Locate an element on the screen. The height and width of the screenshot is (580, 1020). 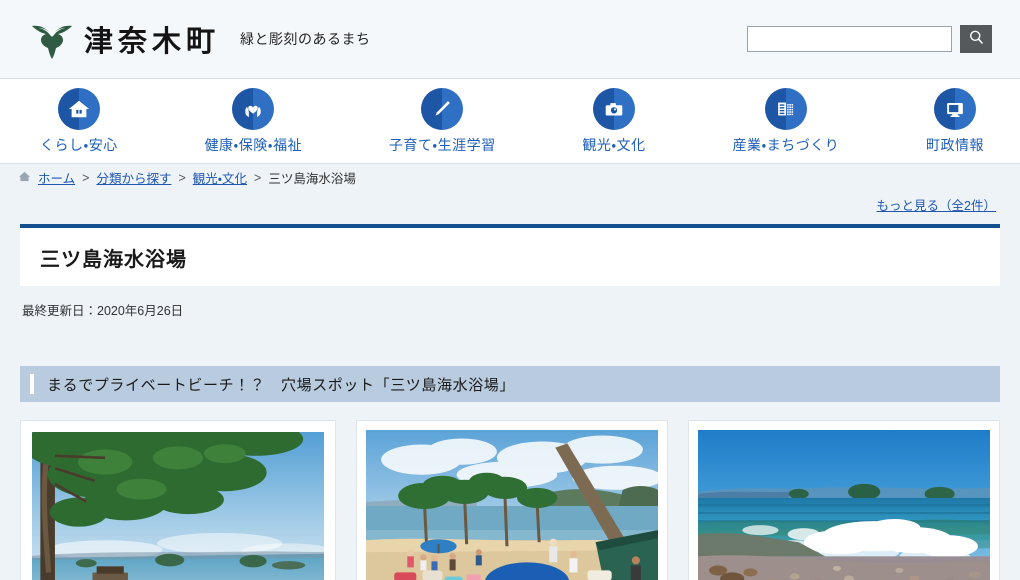
section-heading-text: まるでプライベートビーチ！？ 穴場スポット「三ツ島海水浴場」 is located at coordinates (281, 385).